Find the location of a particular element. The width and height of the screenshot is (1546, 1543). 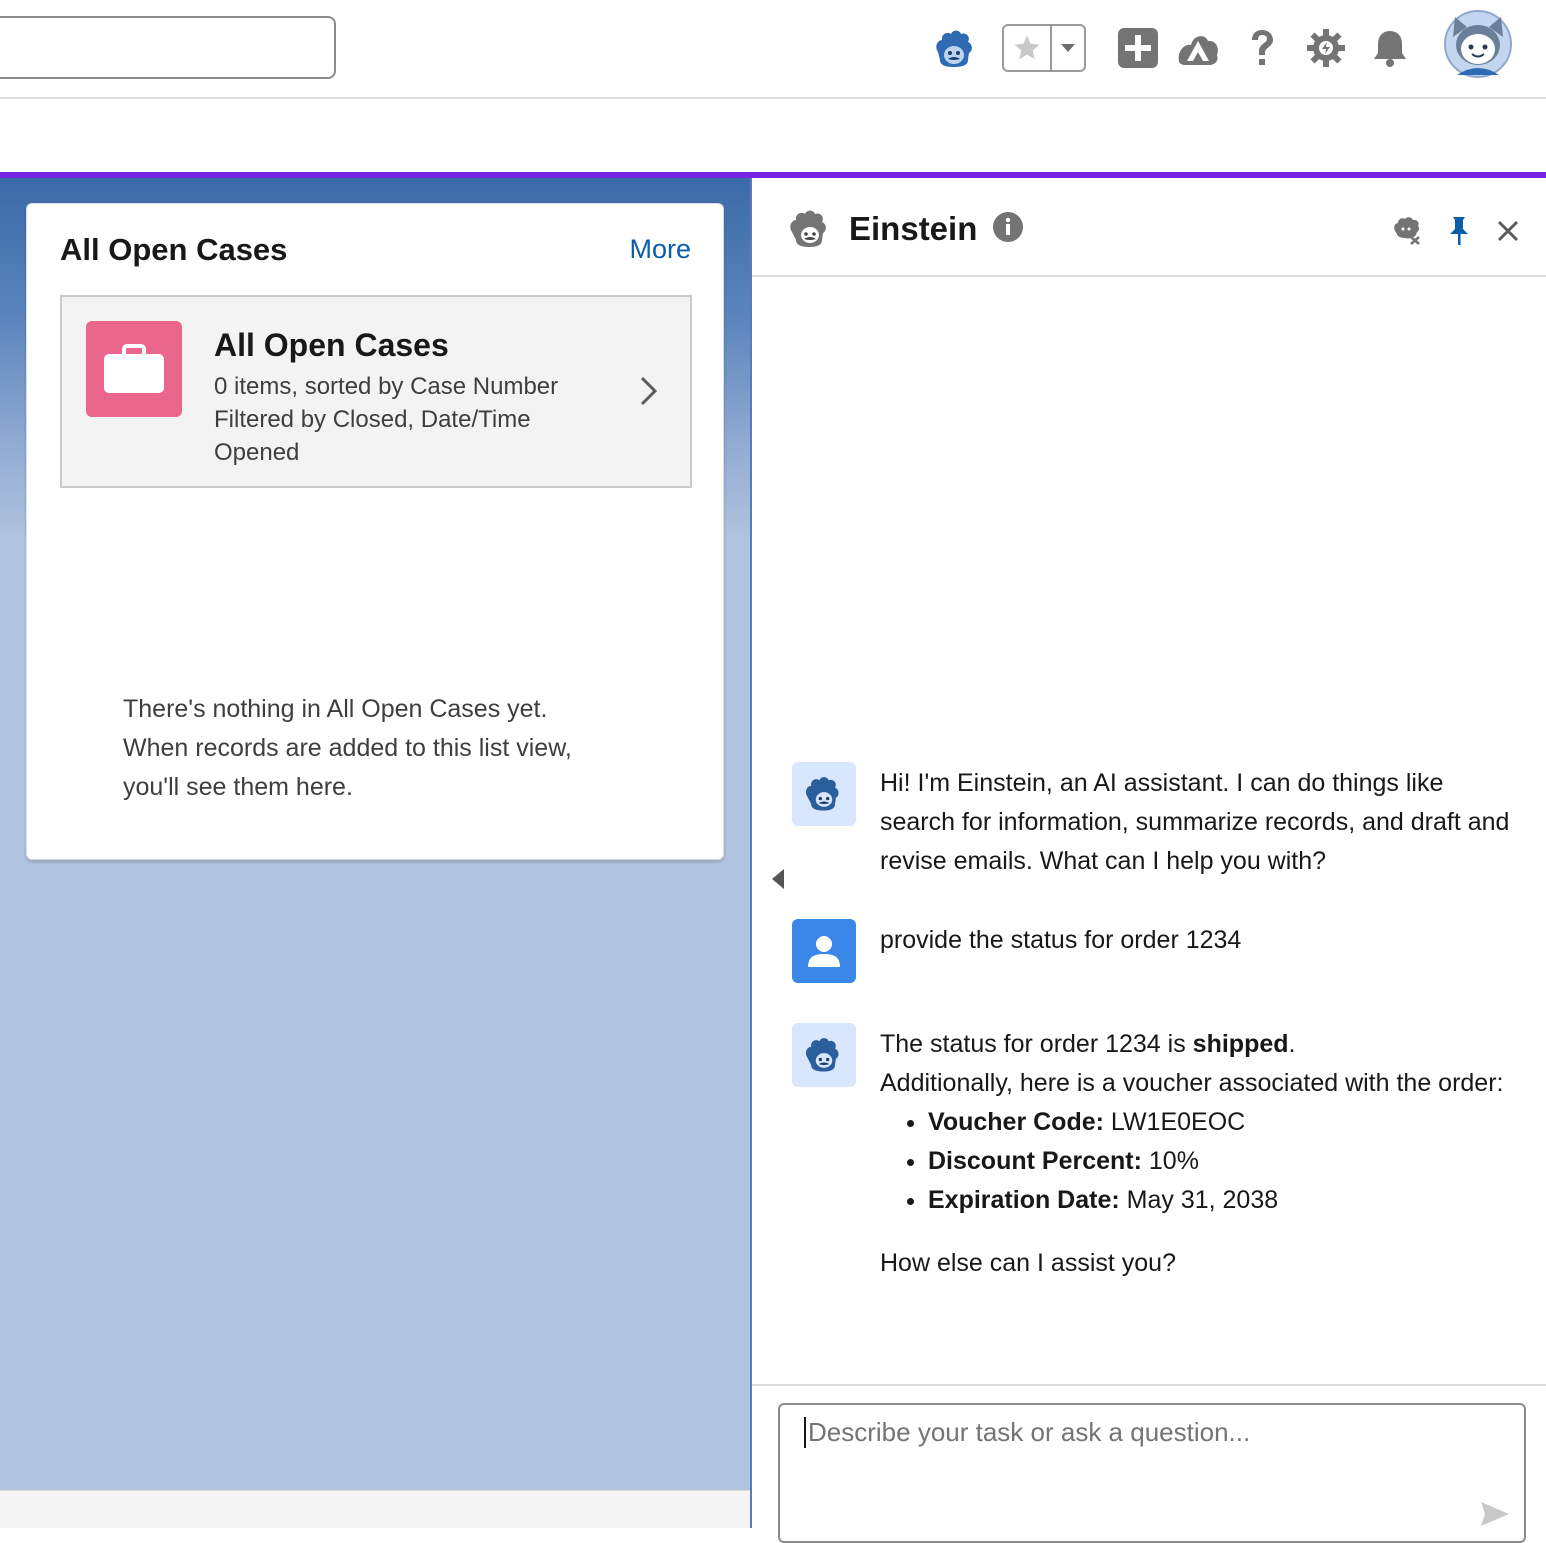

navigation-bar is located at coordinates (773, 135).